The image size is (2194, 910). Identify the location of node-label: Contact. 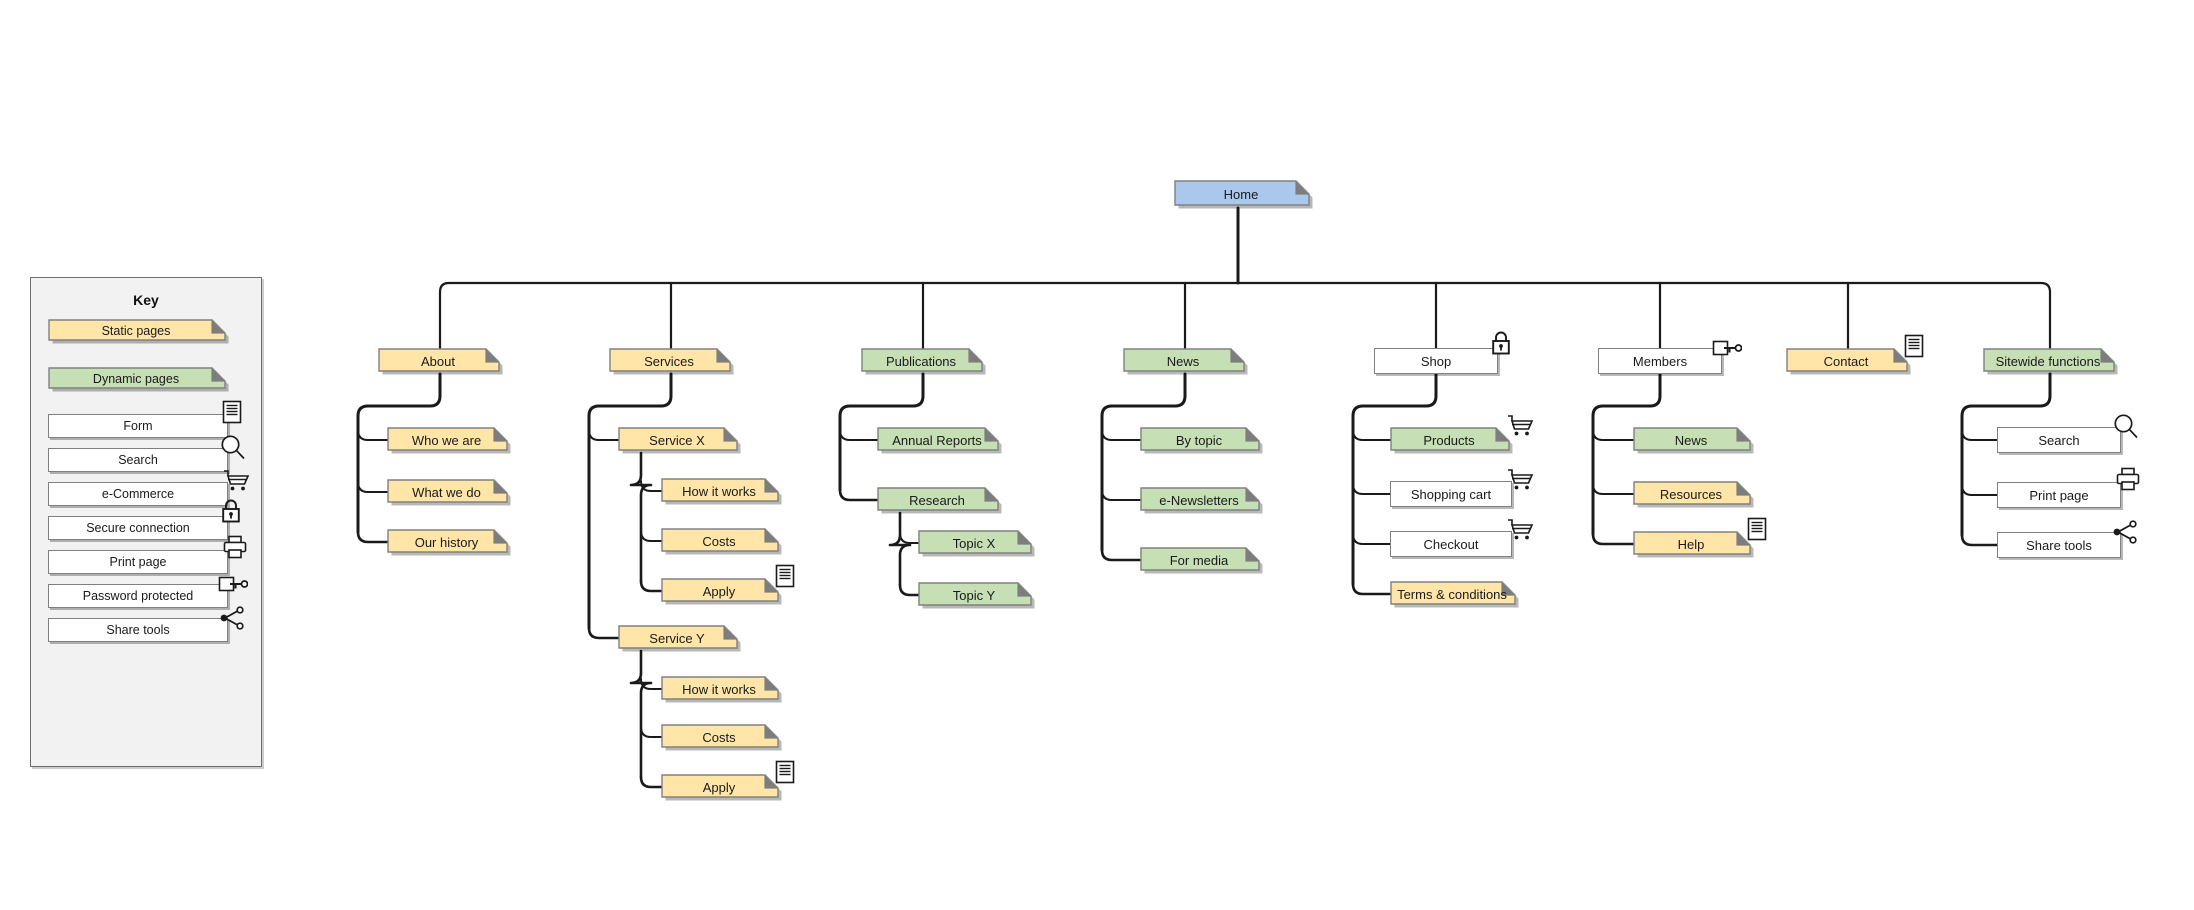
(1846, 361).